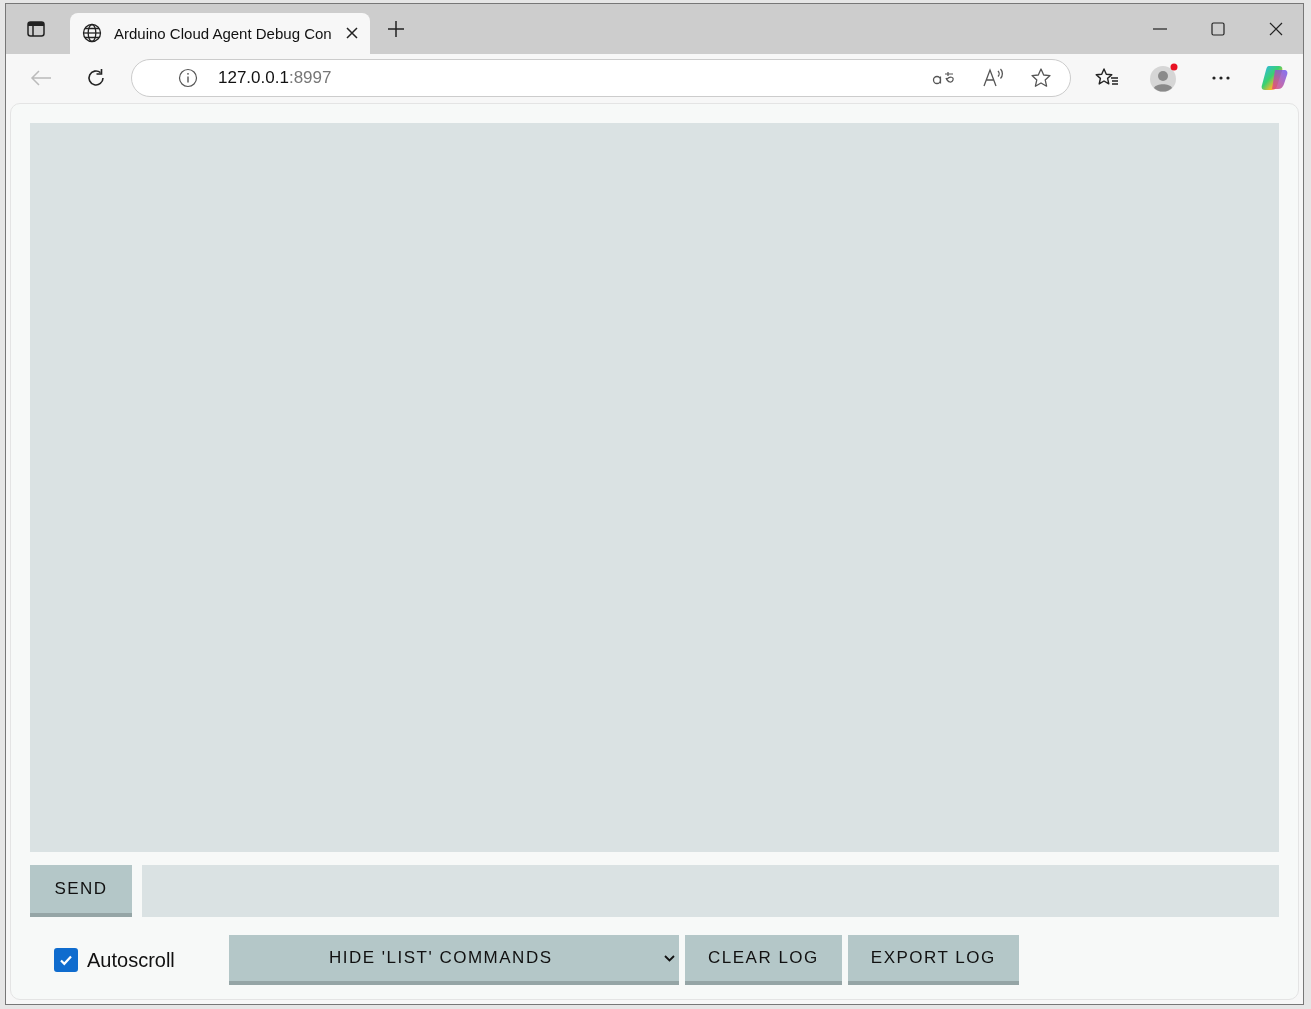 The width and height of the screenshot is (1311, 1009). I want to click on read-aloud-icon, so click(993, 78).